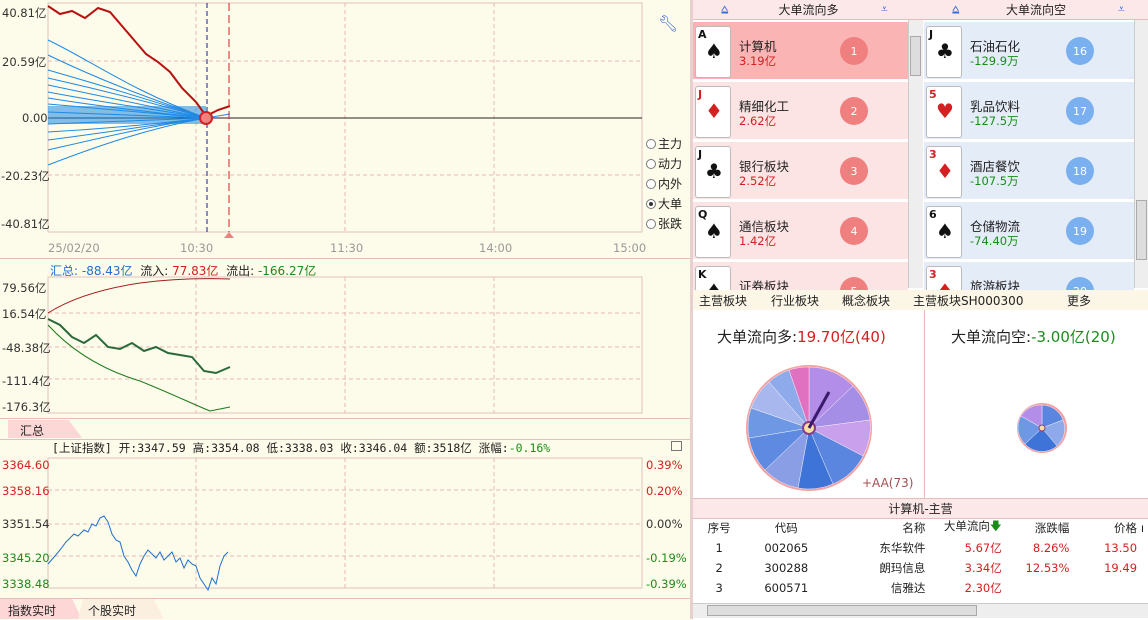 This screenshot has width=1148, height=620. What do you see at coordinates (719, 548) in the screenshot?
I see `cell-index: 1` at bounding box center [719, 548].